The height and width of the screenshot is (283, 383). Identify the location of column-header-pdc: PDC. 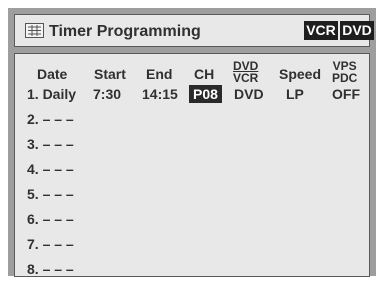
(345, 78).